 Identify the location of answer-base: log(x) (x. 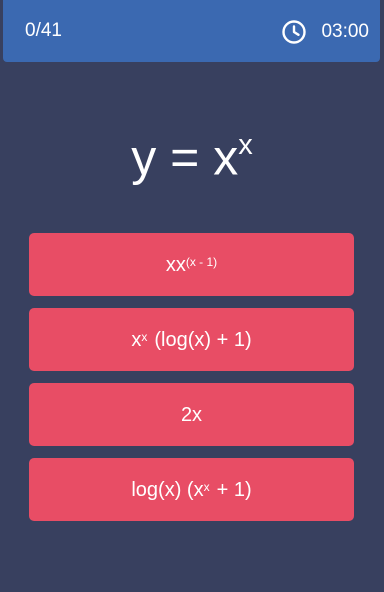
(167, 489).